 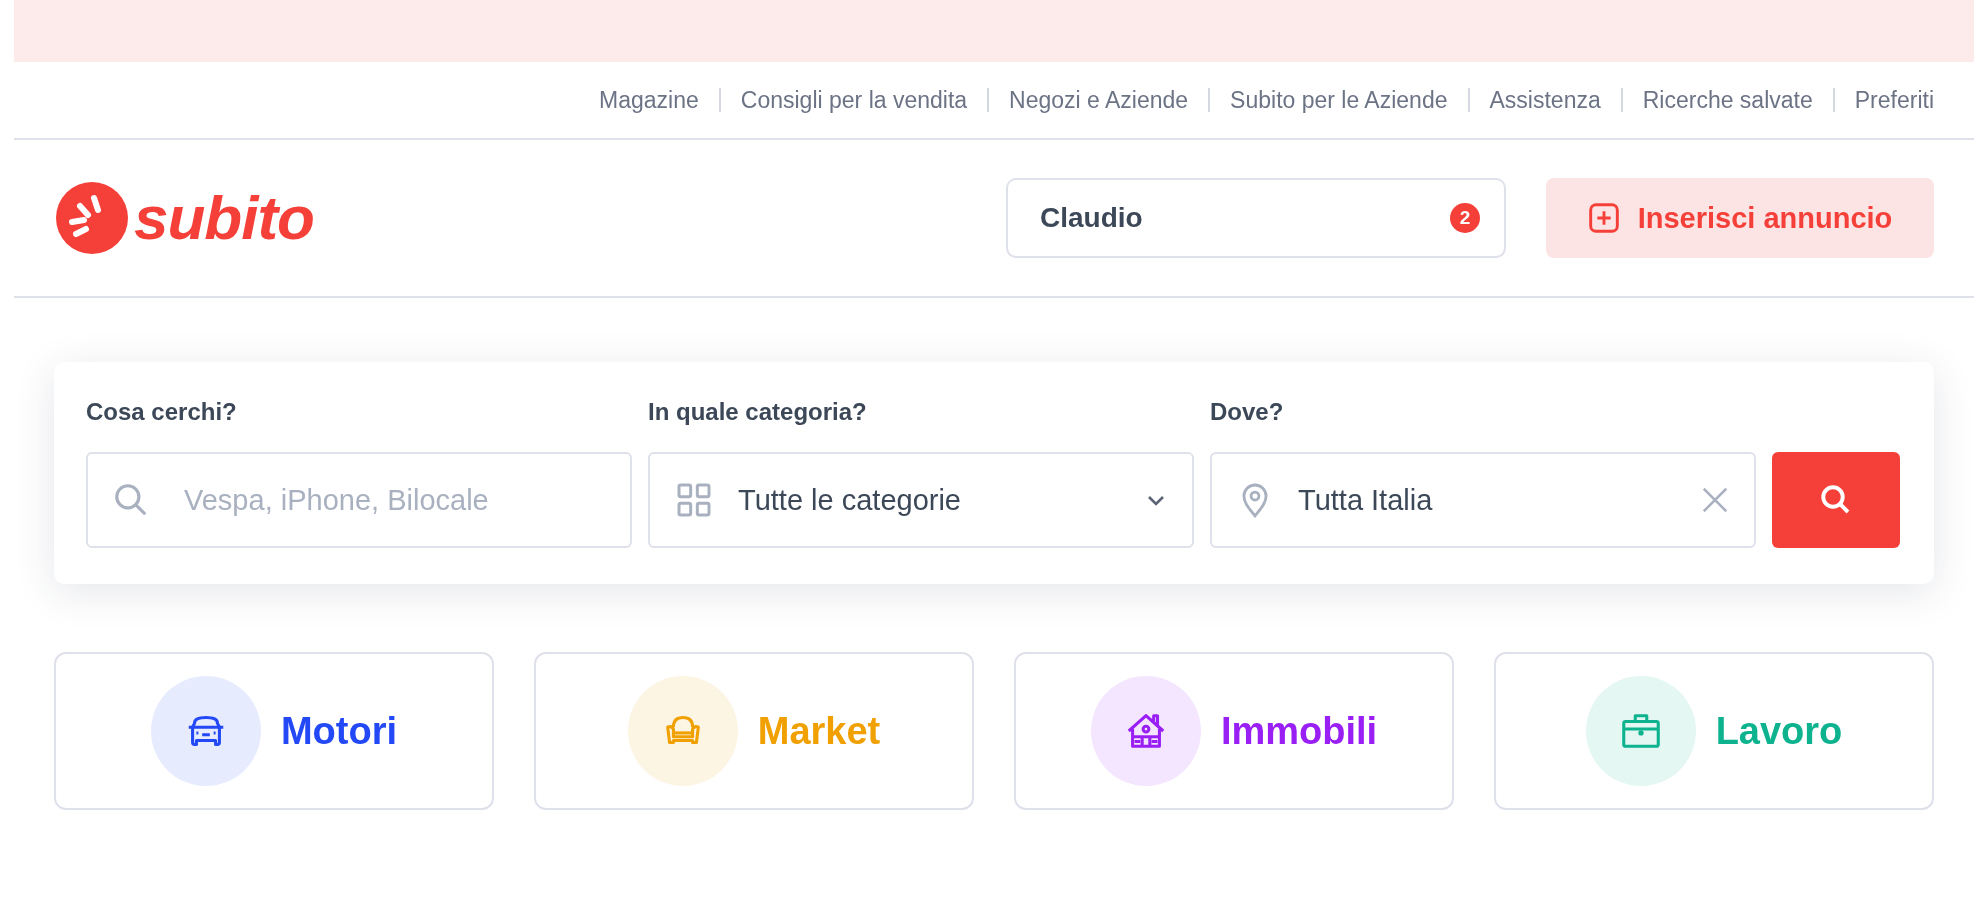 I want to click on nav-link: Preferiti, so click(x=1883, y=100).